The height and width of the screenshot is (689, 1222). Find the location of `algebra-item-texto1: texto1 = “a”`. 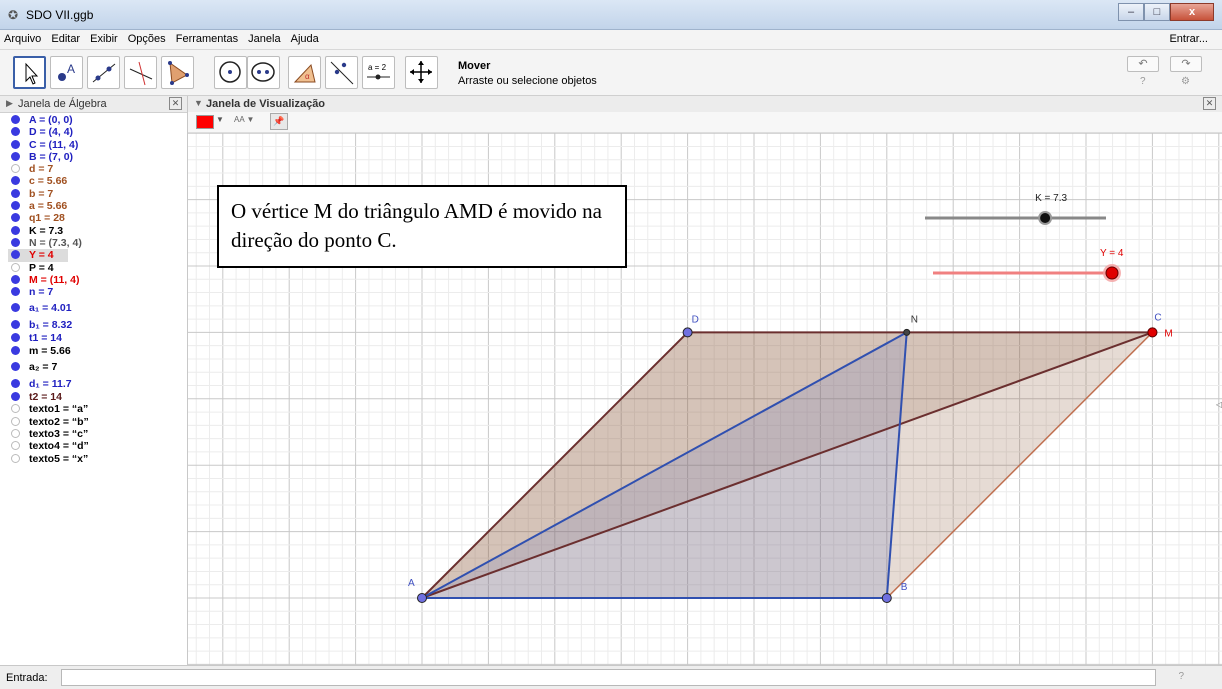

algebra-item-texto1: texto1 = “a” is located at coordinates (93, 409).